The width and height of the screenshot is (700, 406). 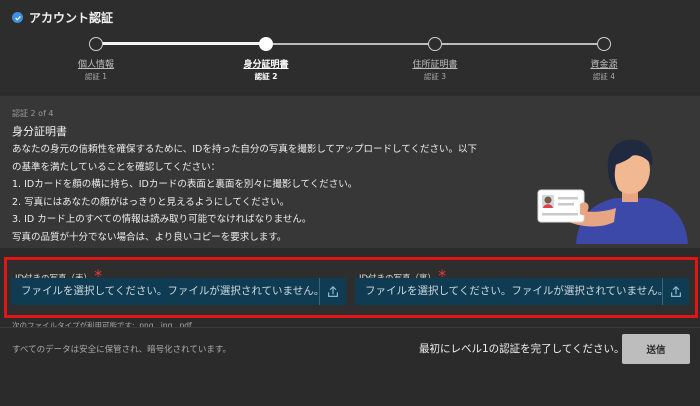 I want to click on page-title: アカウント認証, so click(x=71, y=18).